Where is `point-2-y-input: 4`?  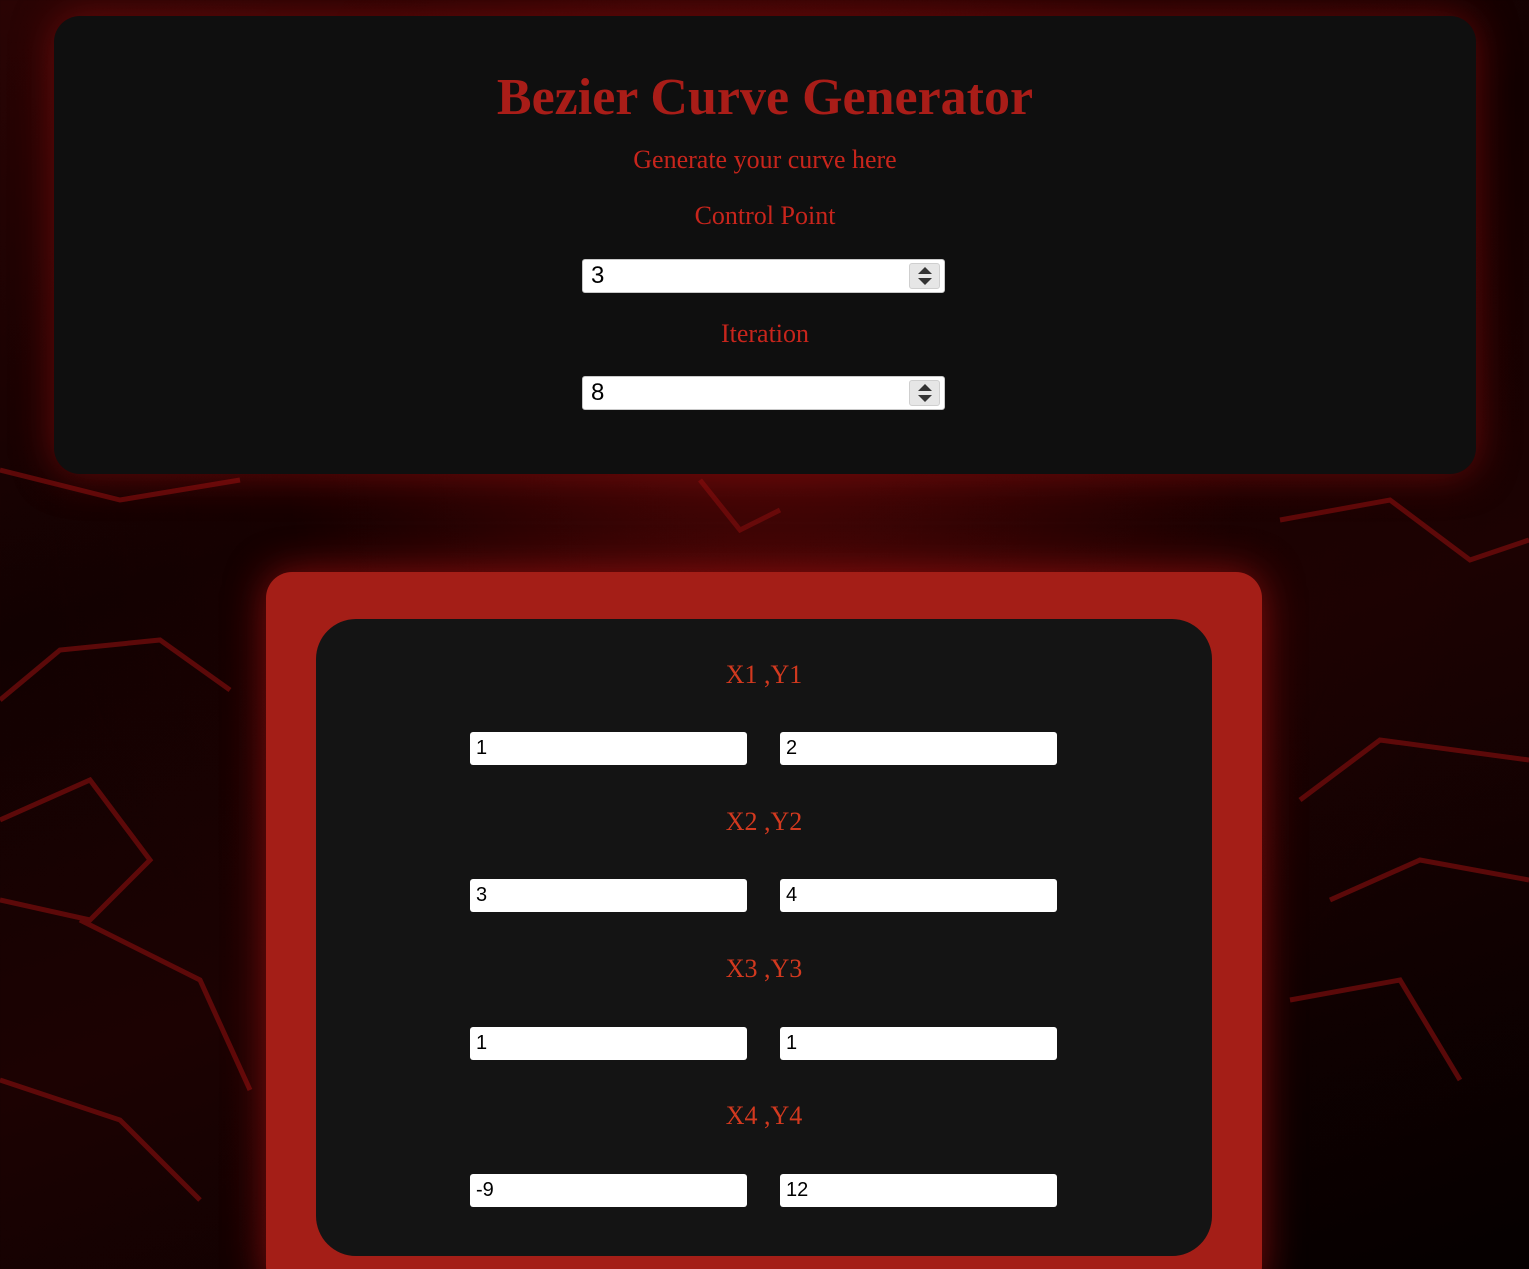 point-2-y-input: 4 is located at coordinates (918, 895).